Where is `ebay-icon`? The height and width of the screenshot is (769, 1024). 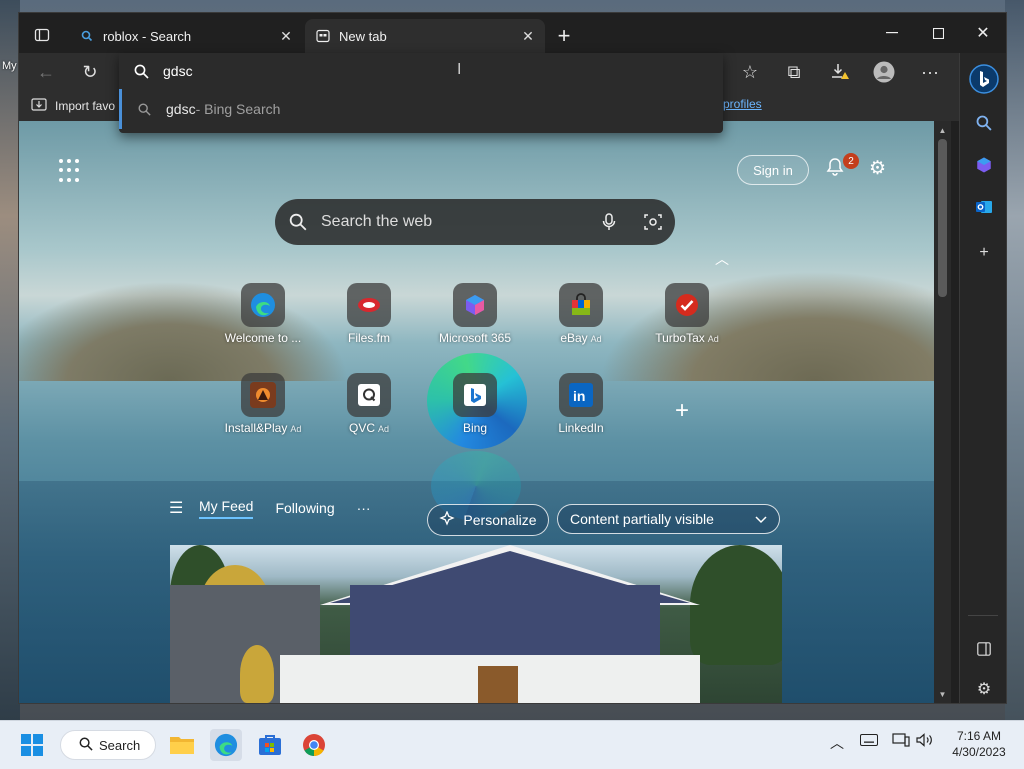 ebay-icon is located at coordinates (581, 305).